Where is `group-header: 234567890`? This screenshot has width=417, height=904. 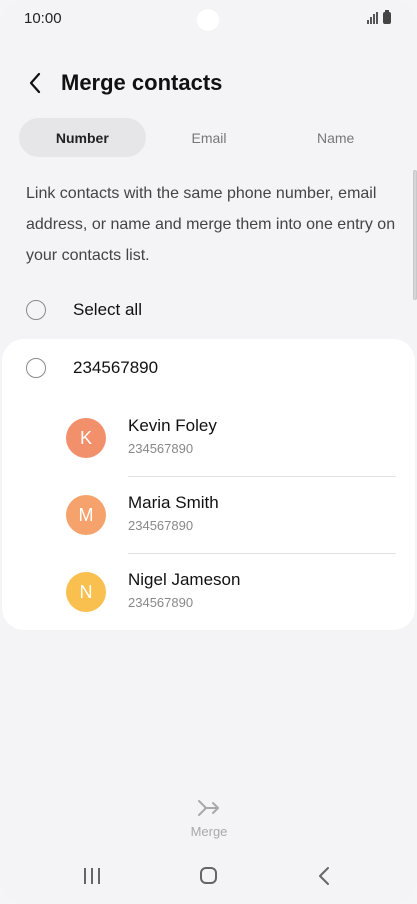 group-header: 234567890 is located at coordinates (92, 368).